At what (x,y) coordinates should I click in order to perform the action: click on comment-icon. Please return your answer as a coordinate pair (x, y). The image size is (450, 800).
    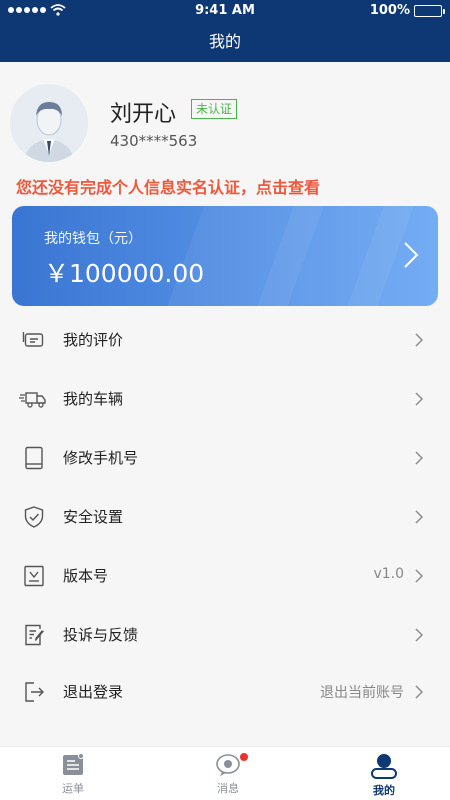
    Looking at the image, I should click on (33, 339).